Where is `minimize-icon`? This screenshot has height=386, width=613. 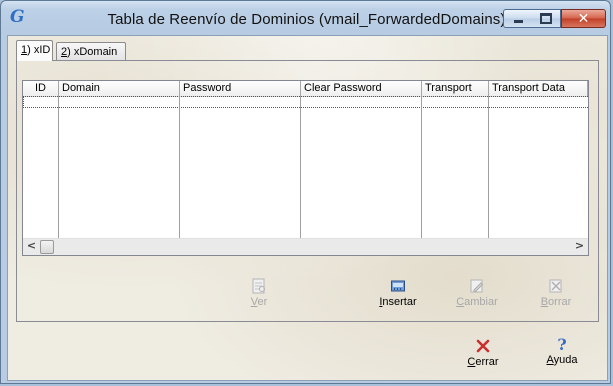
minimize-icon is located at coordinates (518, 21).